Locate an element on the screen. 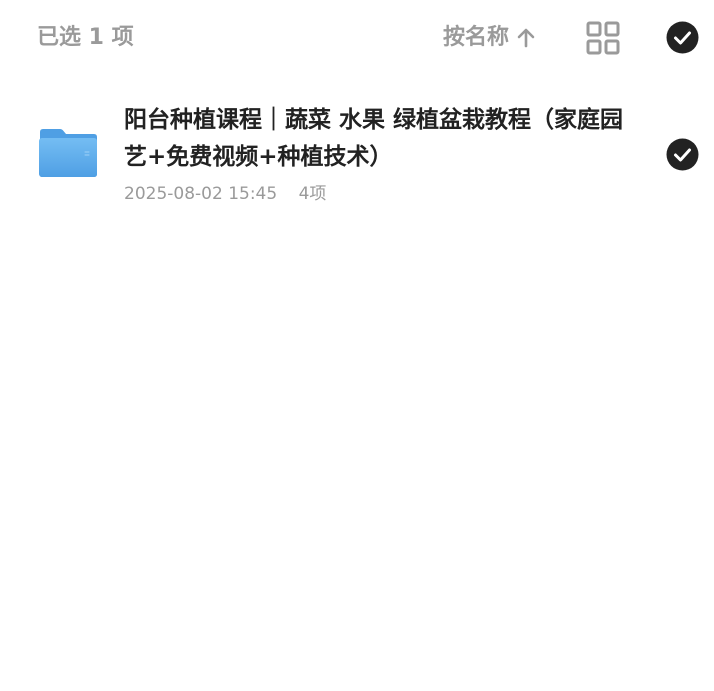 This screenshot has width=714, height=691. select-all-check-icon is located at coordinates (682, 37).